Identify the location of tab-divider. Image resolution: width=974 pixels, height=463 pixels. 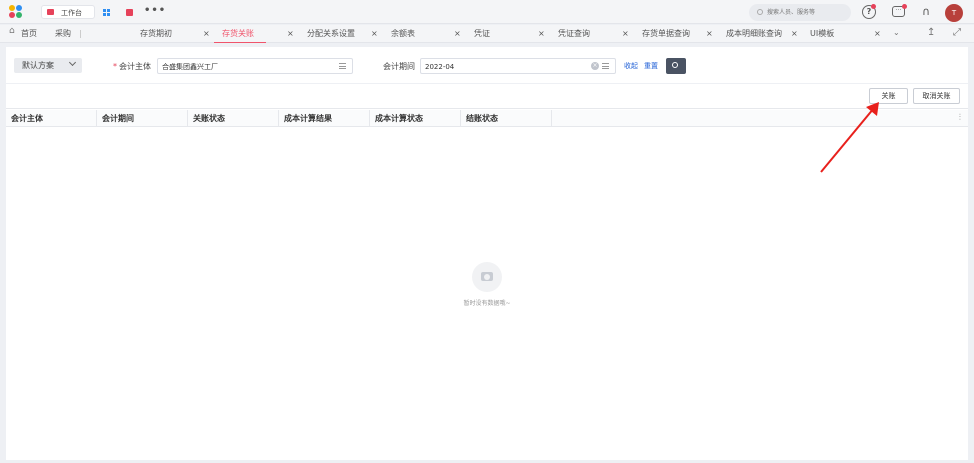
(80, 34).